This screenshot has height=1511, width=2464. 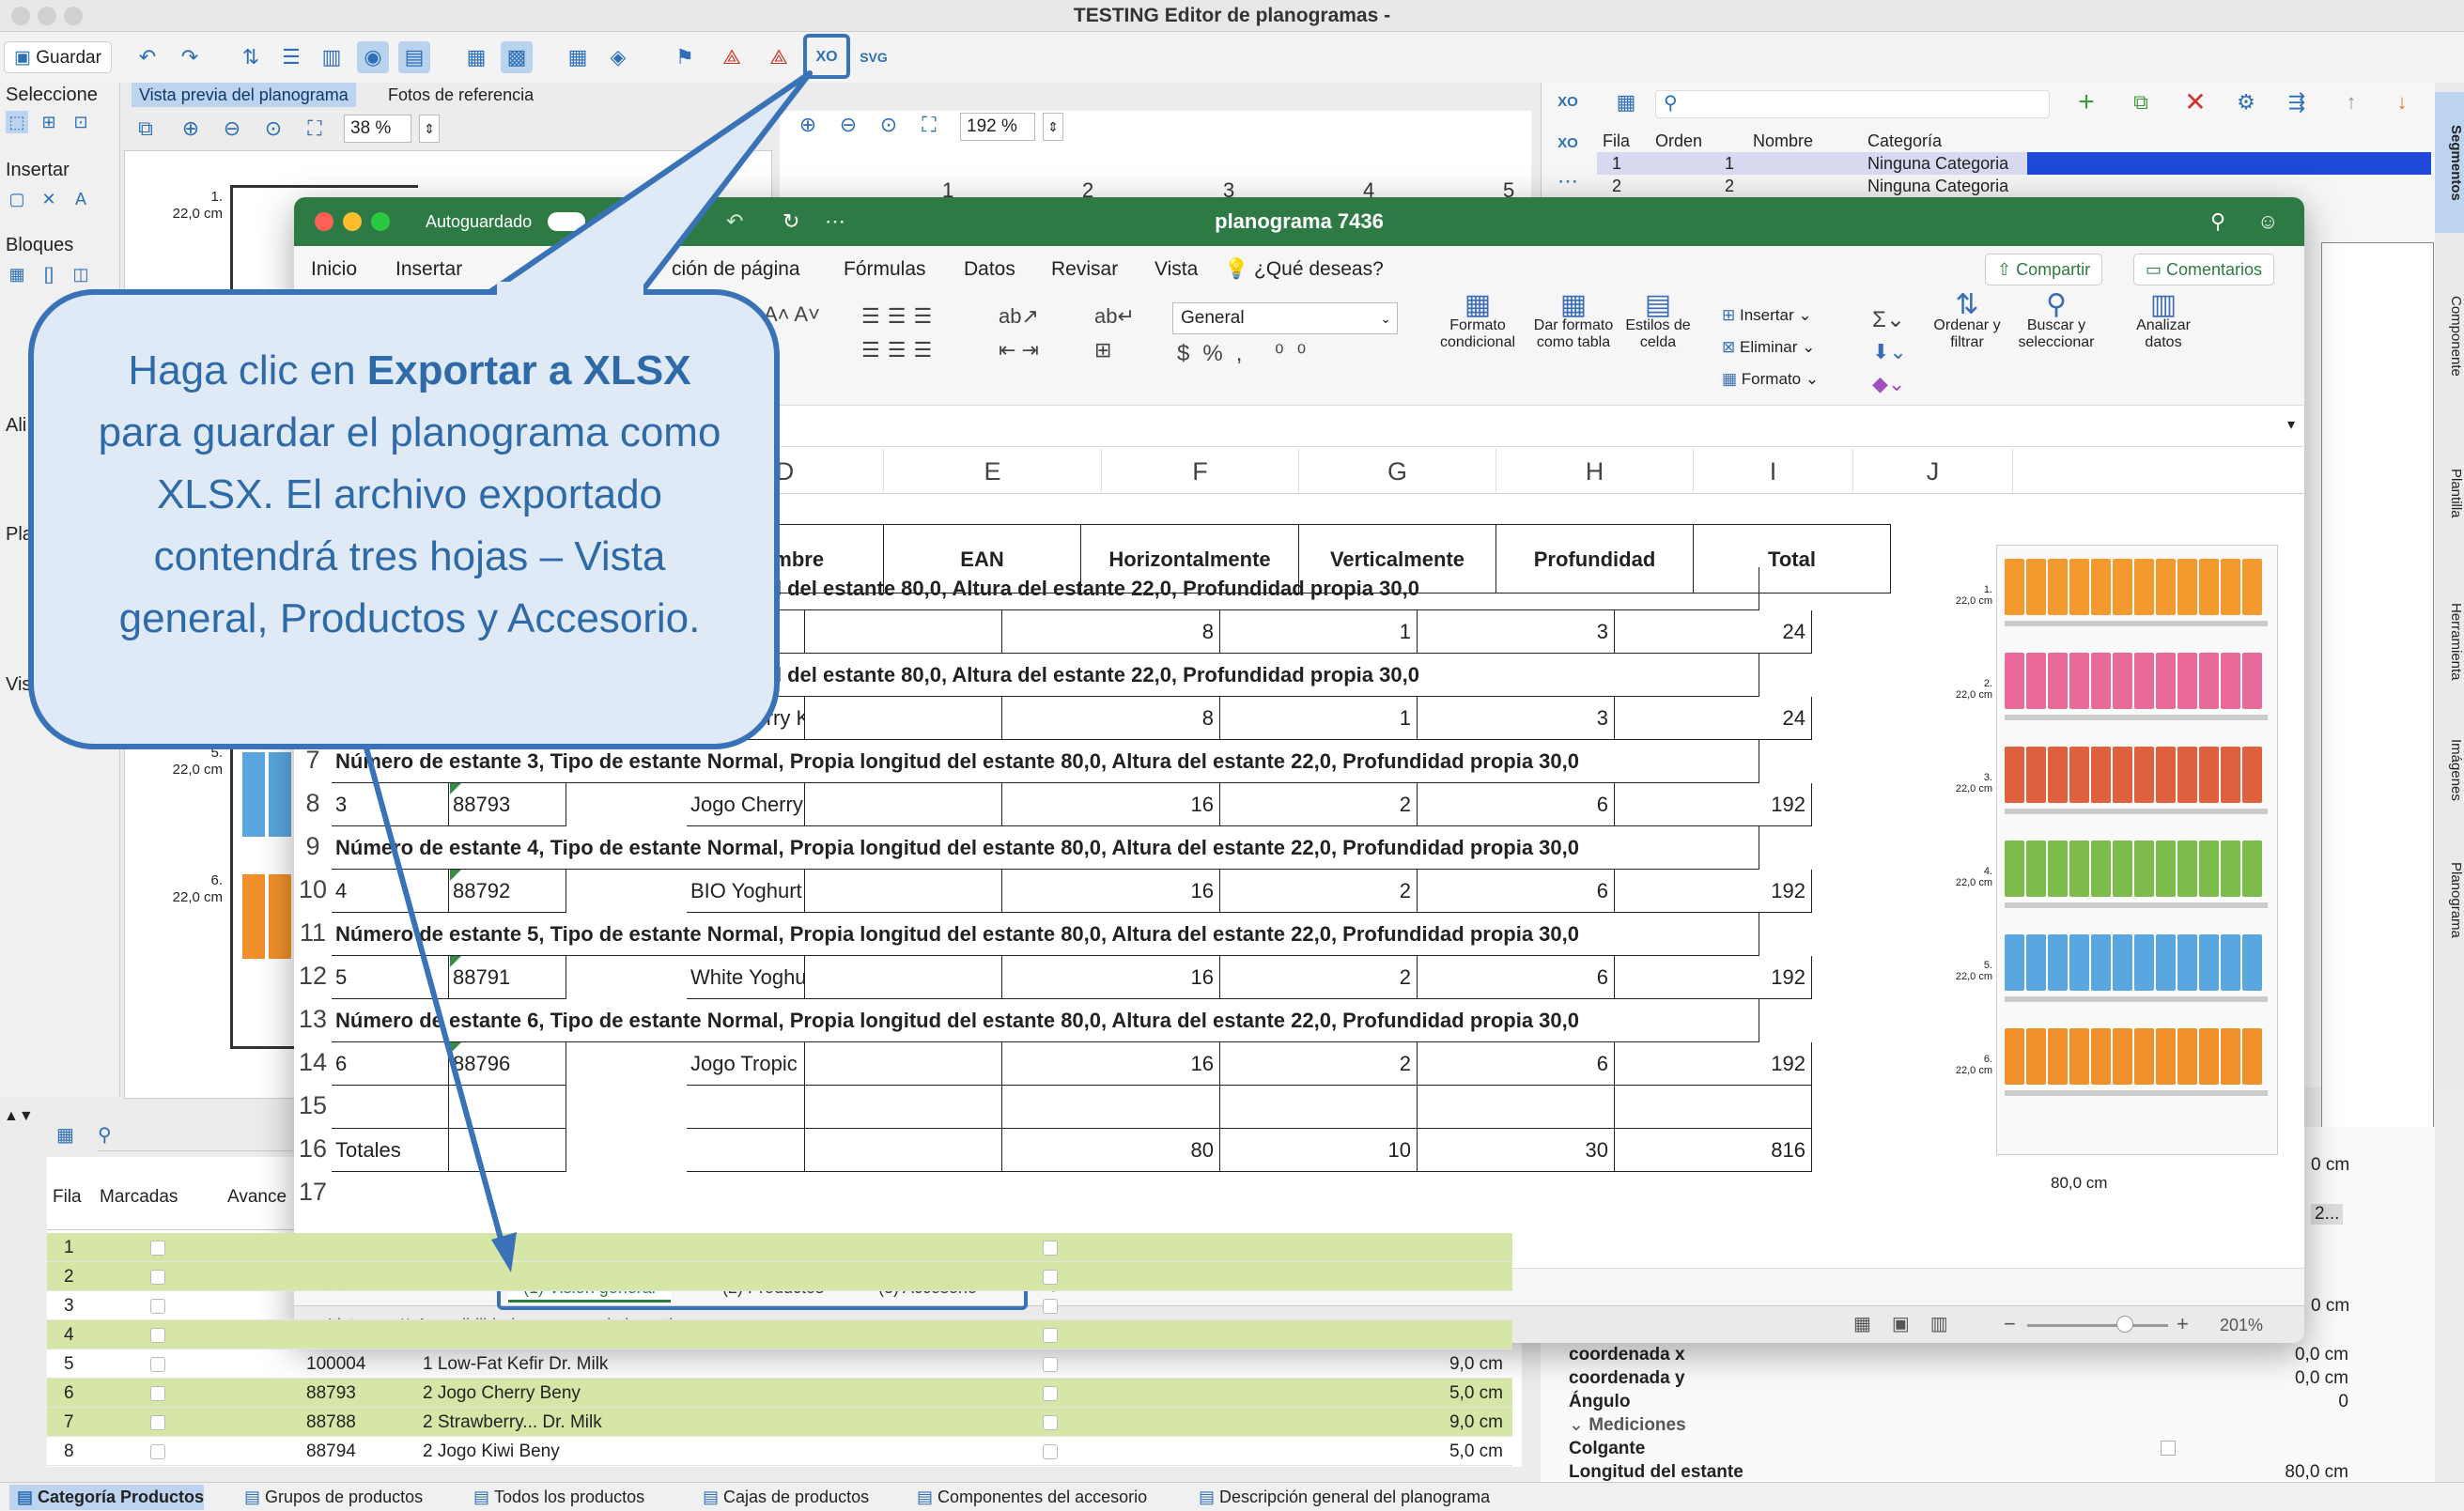 I want to click on insert-cells-button: ⊞ Insertar ⌄, so click(x=1767, y=315).